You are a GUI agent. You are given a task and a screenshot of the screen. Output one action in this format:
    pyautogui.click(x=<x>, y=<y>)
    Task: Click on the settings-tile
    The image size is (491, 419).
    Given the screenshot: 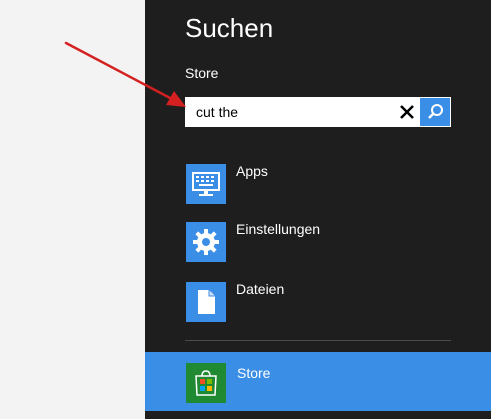 What is the action you would take?
    pyautogui.click(x=206, y=242)
    